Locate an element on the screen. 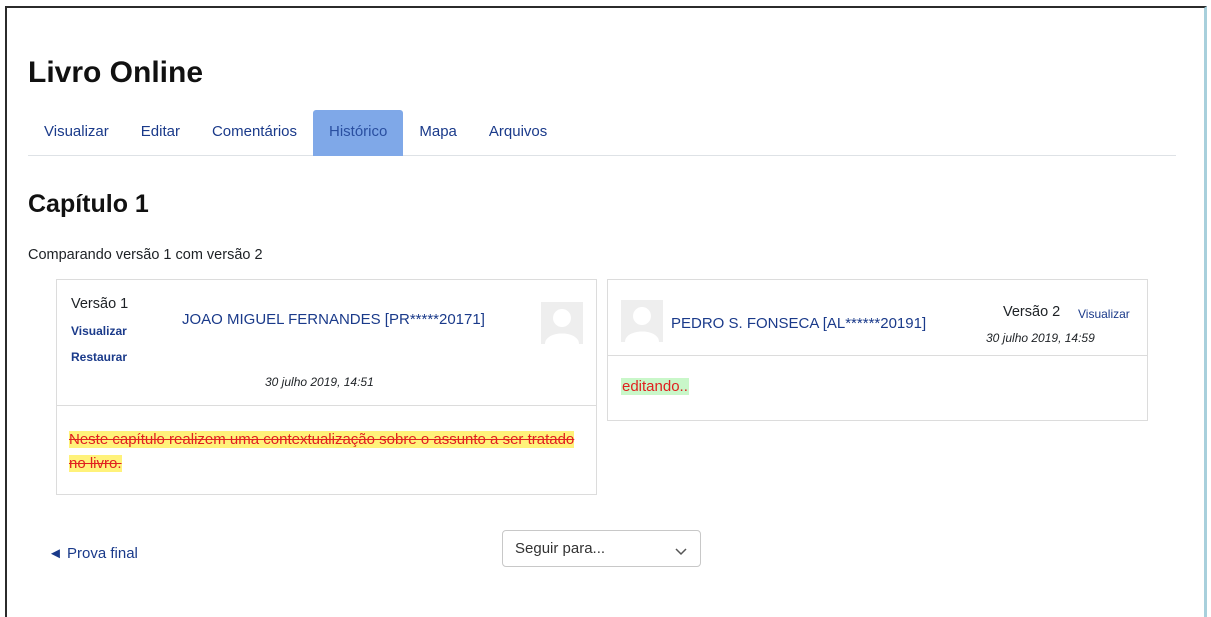 This screenshot has width=1211, height=617. version-2-view-link: Visualizar is located at coordinates (1104, 314).